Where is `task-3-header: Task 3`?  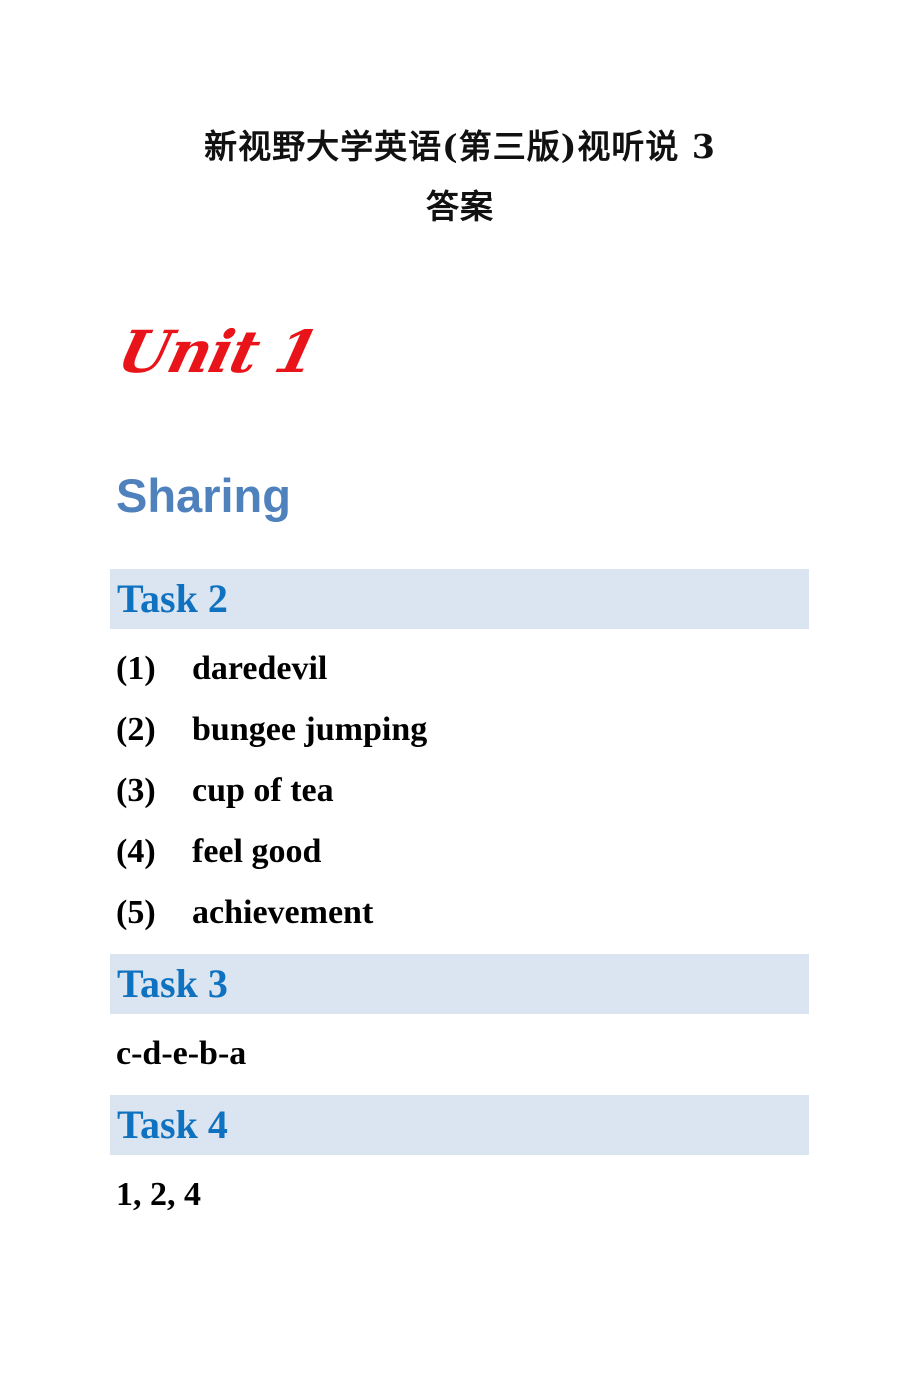
task-3-header: Task 3 is located at coordinates (459, 984).